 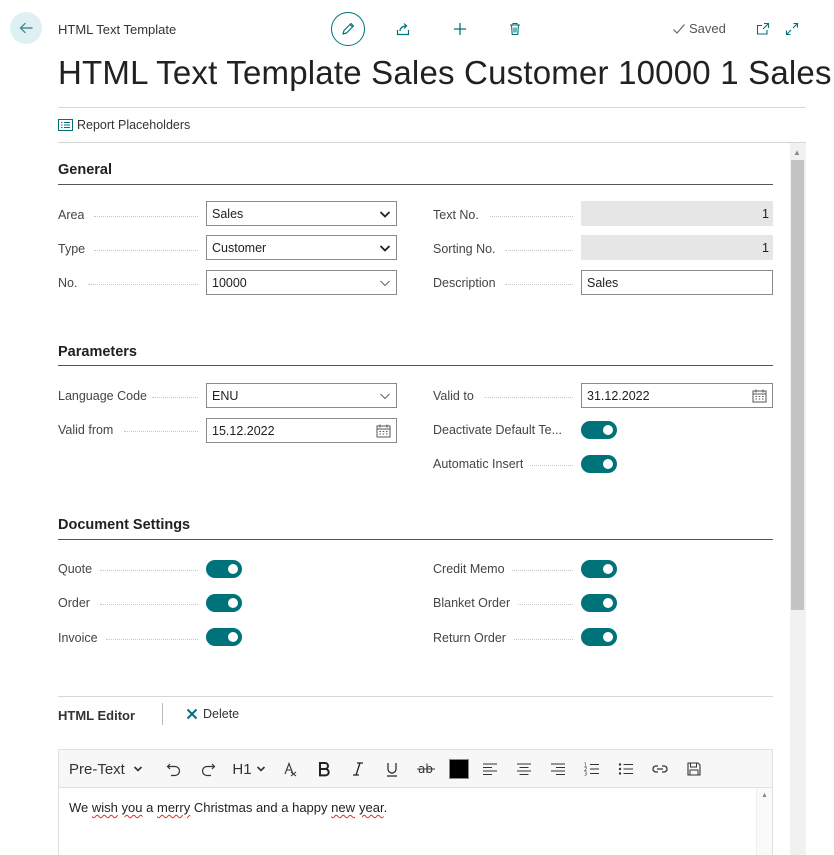 What do you see at coordinates (515, 29) in the screenshot?
I see `delete-record-button` at bounding box center [515, 29].